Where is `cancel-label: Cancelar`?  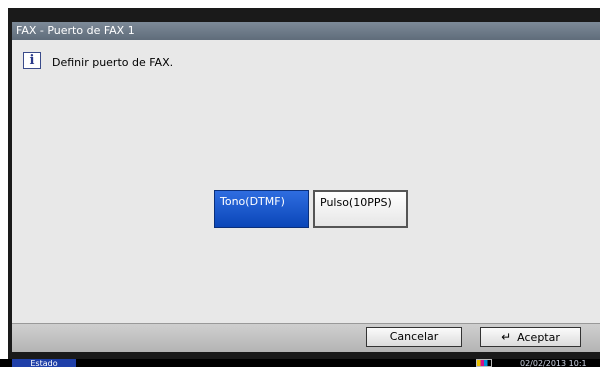 cancel-label: Cancelar is located at coordinates (414, 336).